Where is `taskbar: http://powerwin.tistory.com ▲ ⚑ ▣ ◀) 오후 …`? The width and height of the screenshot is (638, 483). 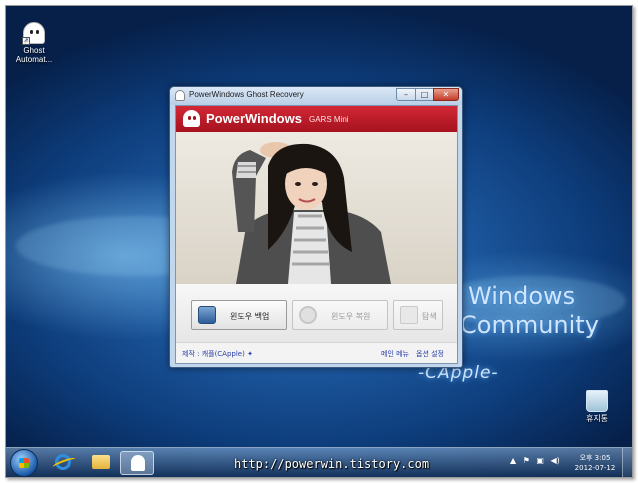
taskbar: http://powerwin.tistory.com ▲ ⚑ ▣ ◀) 오후 … is located at coordinates (319, 462).